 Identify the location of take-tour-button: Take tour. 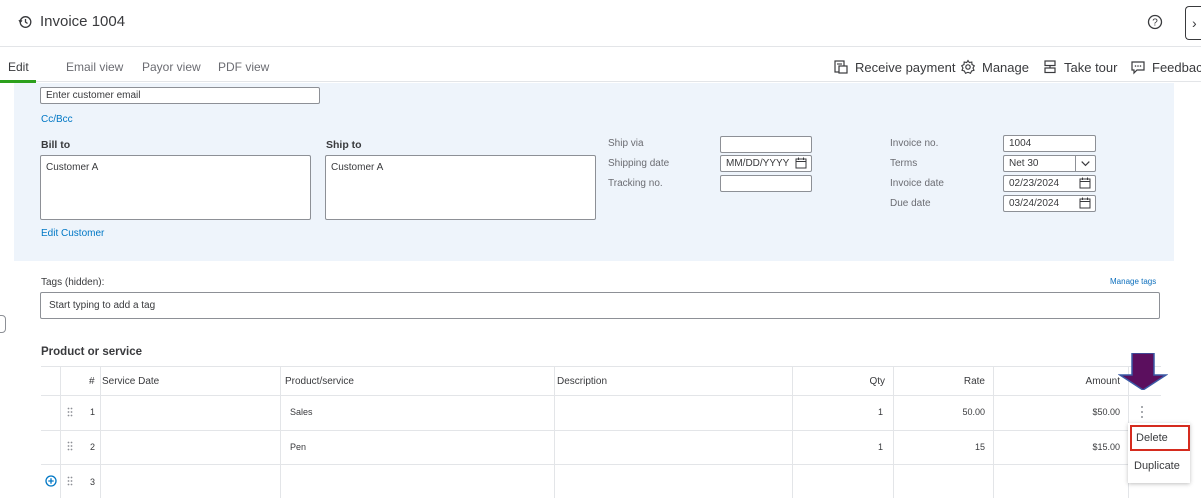
(1079, 67).